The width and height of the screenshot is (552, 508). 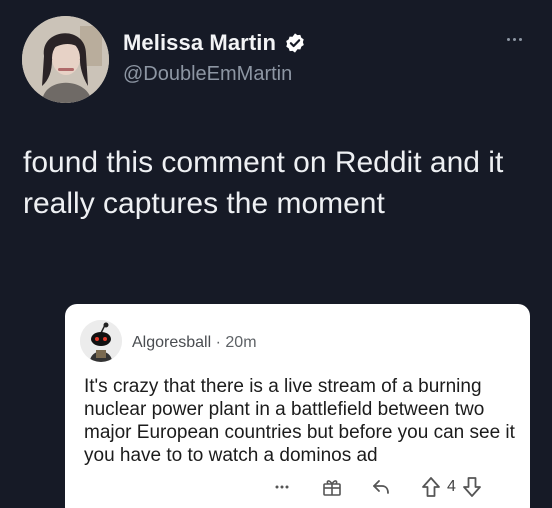 What do you see at coordinates (282, 487) in the screenshot?
I see `more-options-icon` at bounding box center [282, 487].